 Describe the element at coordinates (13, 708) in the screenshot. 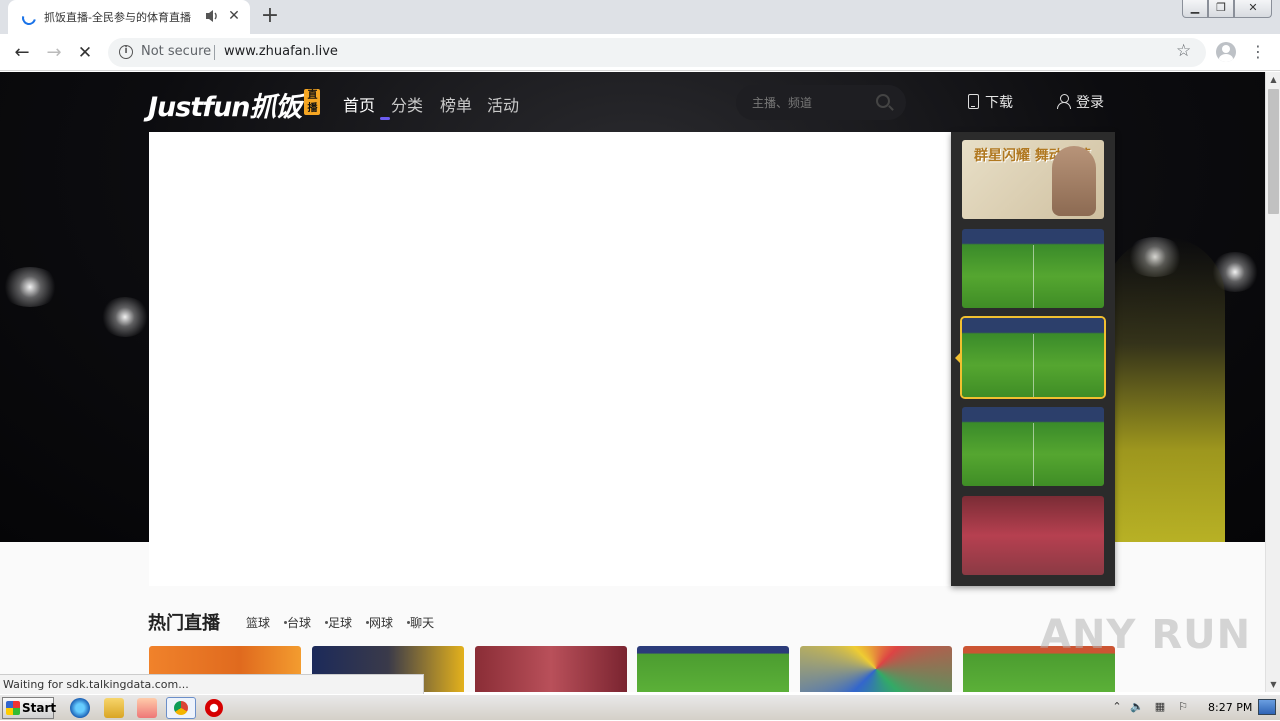

I see `windows-logo-icon` at that location.